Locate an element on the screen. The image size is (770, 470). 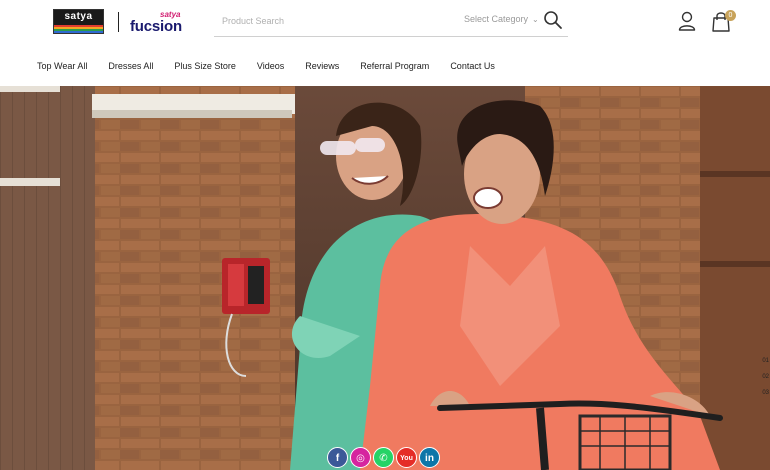
nav-item-plus-size: Plus Size Store is located at coordinates (205, 68).